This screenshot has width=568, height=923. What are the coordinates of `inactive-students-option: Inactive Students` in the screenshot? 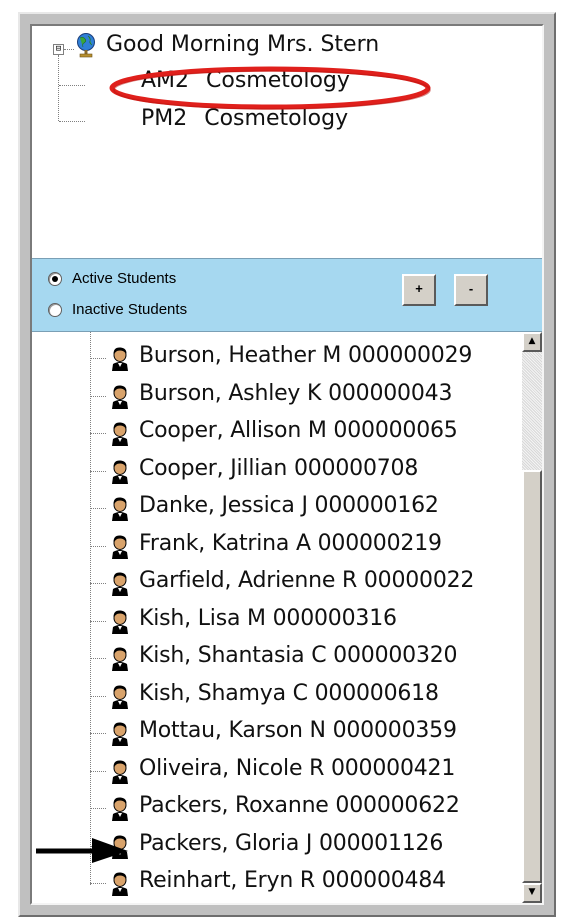 It's located at (117, 309).